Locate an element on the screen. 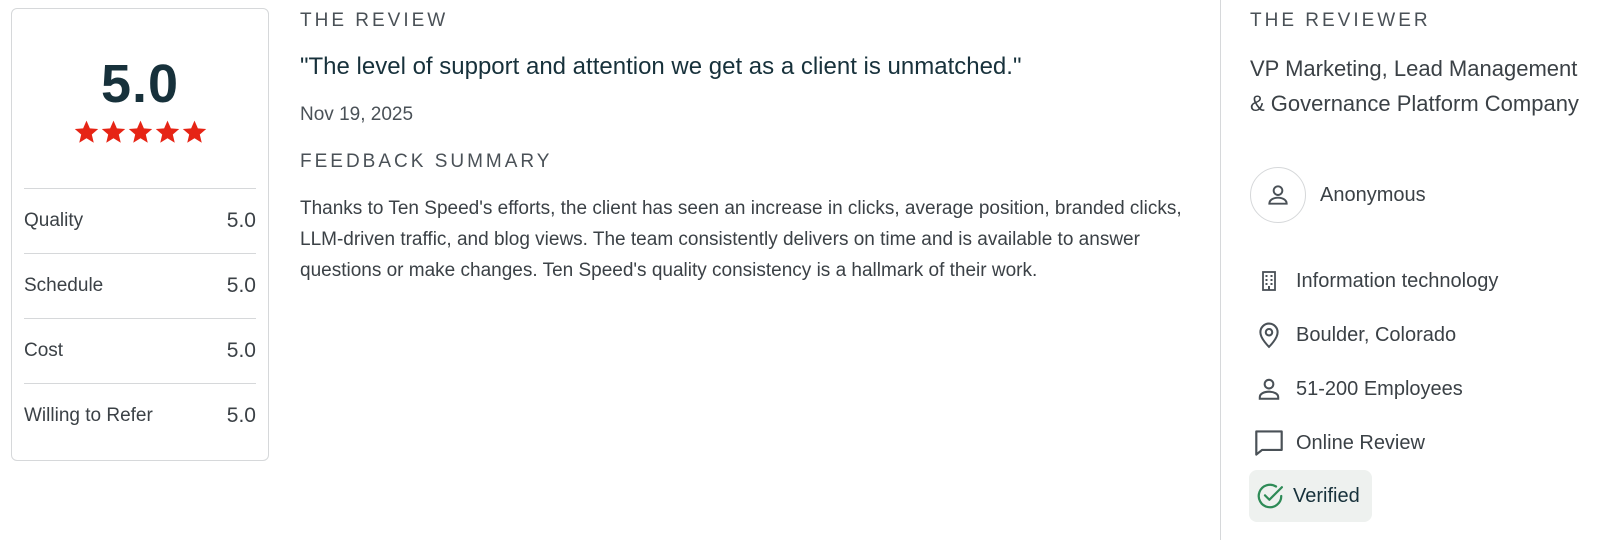  building-icon is located at coordinates (1269, 281).